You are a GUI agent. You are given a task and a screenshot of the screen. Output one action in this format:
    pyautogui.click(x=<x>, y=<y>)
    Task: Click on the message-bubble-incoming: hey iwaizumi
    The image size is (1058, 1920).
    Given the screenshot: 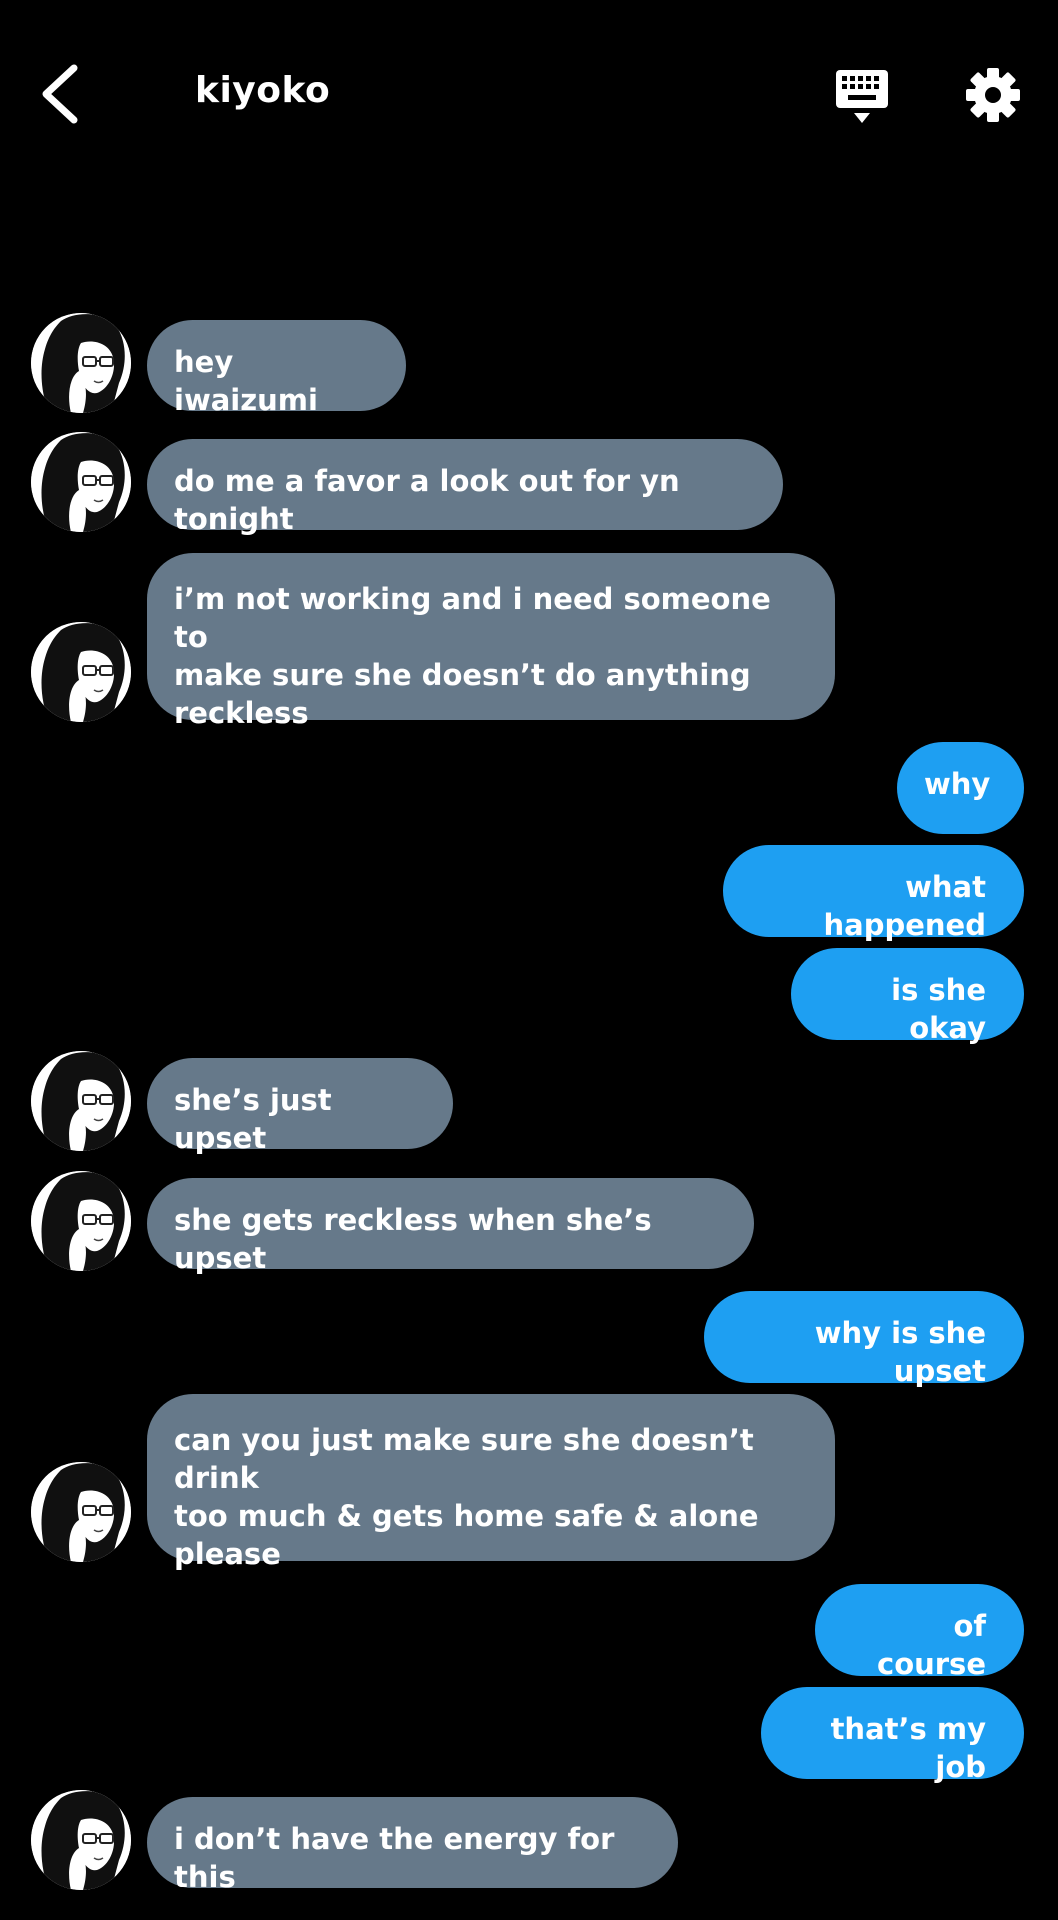 What is the action you would take?
    pyautogui.click(x=276, y=368)
    